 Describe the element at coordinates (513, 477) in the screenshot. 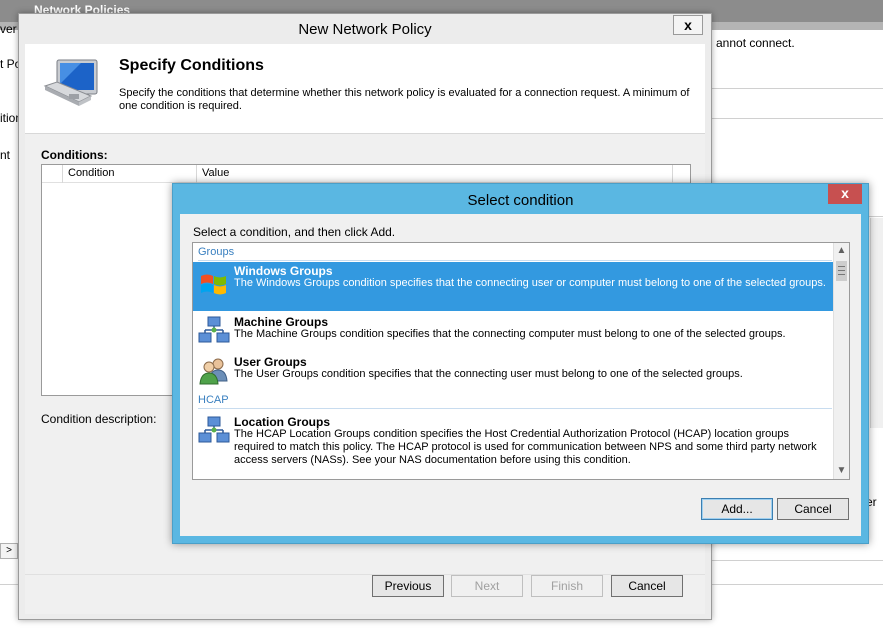

I see `condition-item-partial` at that location.